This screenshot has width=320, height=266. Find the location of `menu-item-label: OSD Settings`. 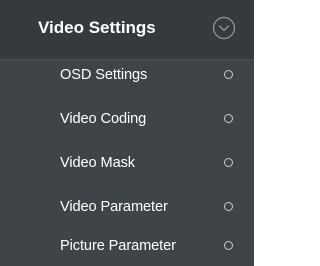

menu-item-label: OSD Settings is located at coordinates (104, 75).